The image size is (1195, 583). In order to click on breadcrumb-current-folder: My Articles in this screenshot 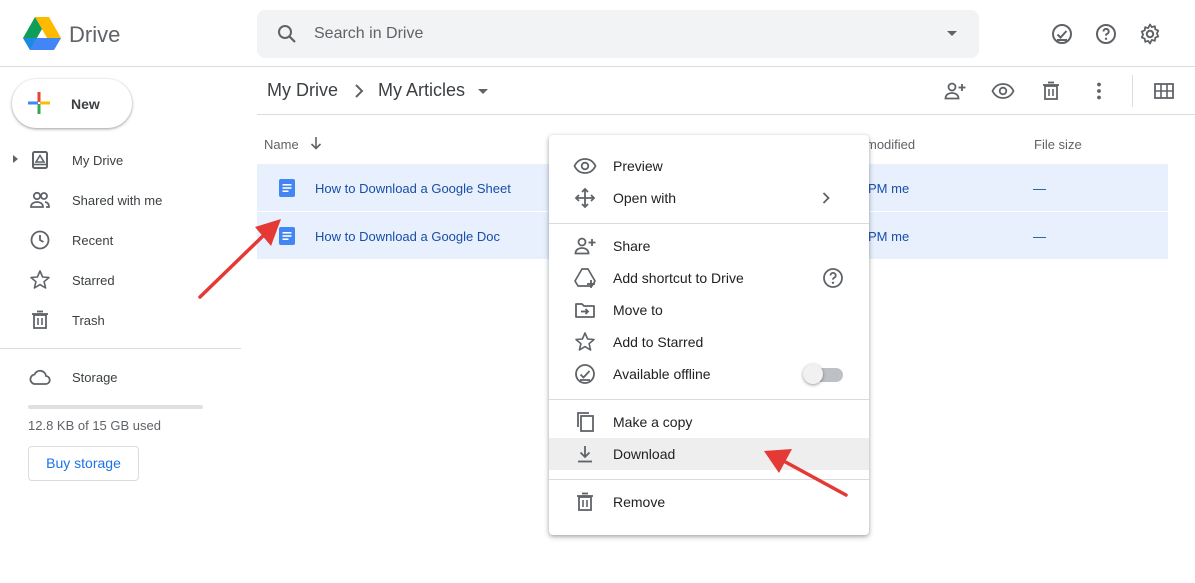, I will do `click(421, 90)`.